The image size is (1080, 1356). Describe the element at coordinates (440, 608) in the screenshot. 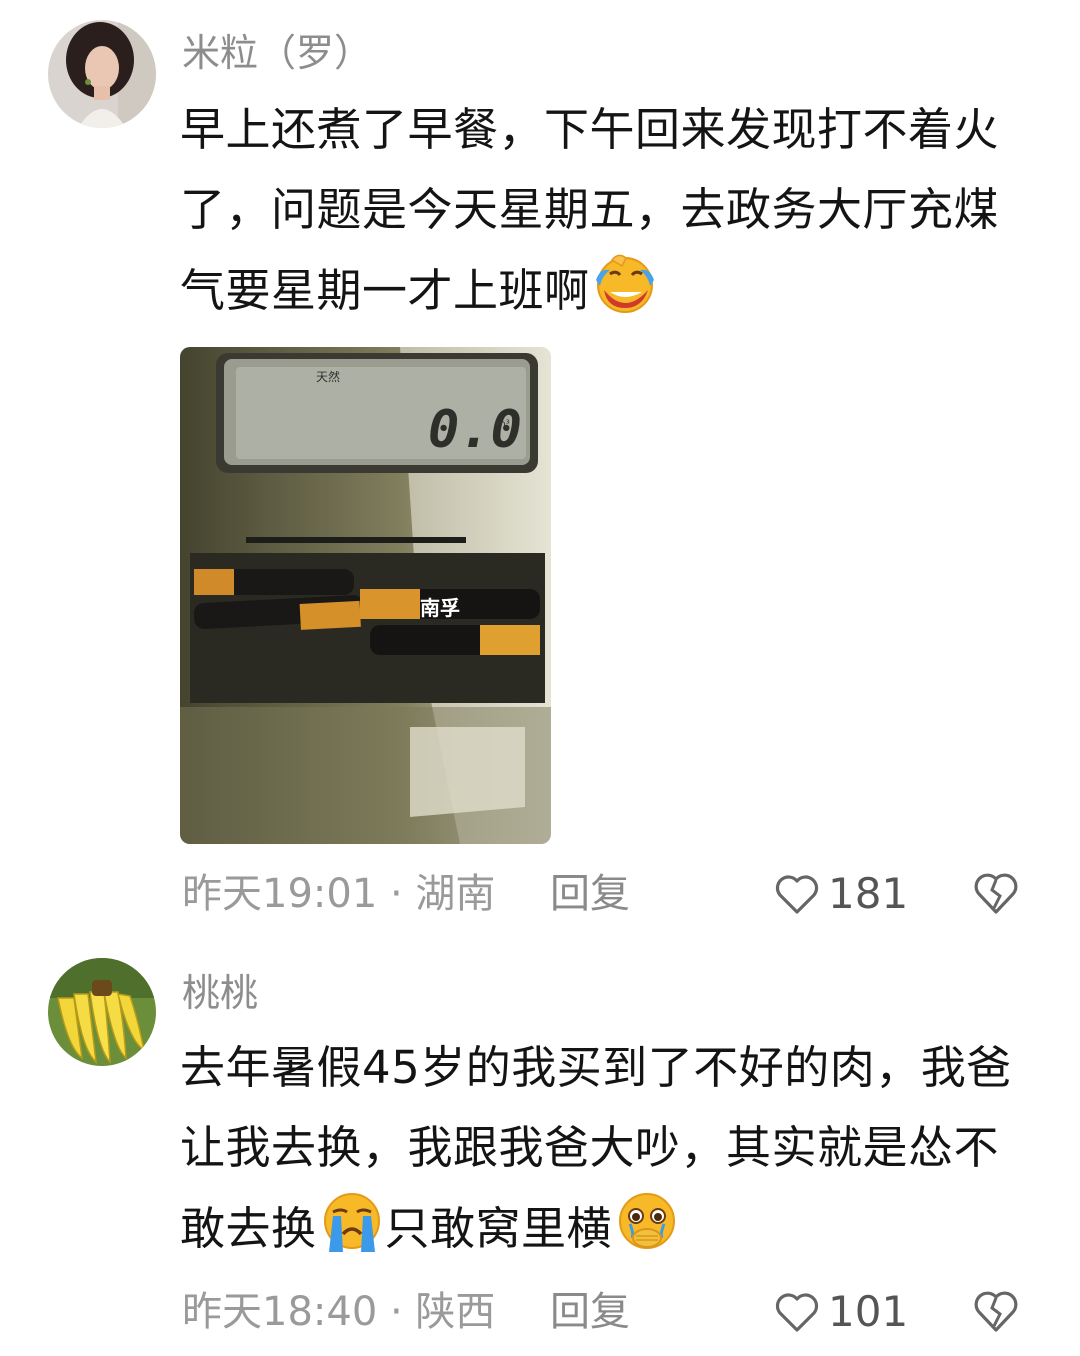

I see `battery-brand: 南孚` at that location.